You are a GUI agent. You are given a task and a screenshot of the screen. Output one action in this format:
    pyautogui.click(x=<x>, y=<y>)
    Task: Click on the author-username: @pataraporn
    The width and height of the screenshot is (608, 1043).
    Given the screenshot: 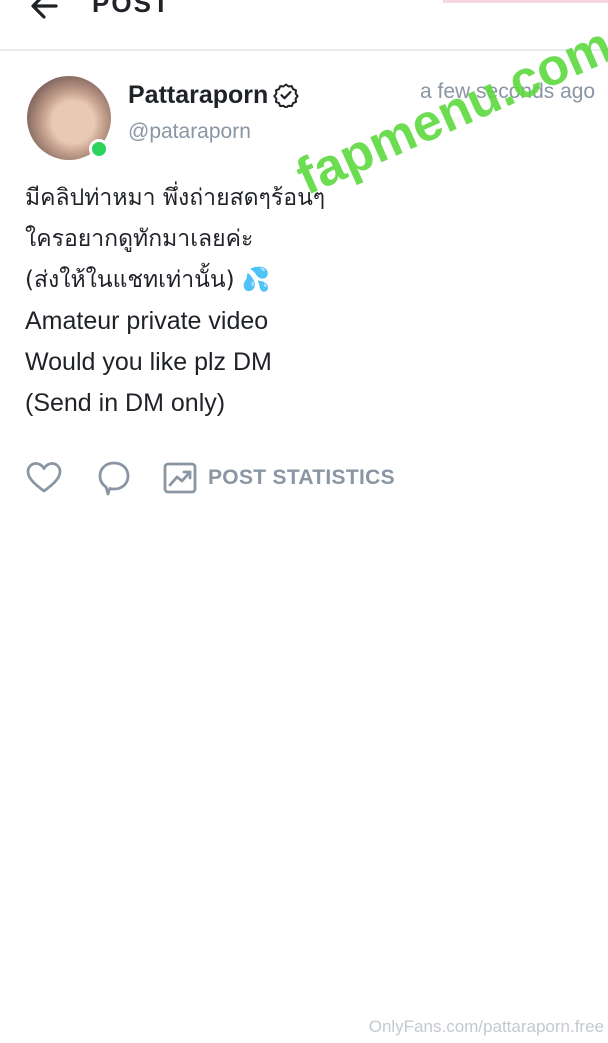 What is the action you would take?
    pyautogui.click(x=189, y=132)
    